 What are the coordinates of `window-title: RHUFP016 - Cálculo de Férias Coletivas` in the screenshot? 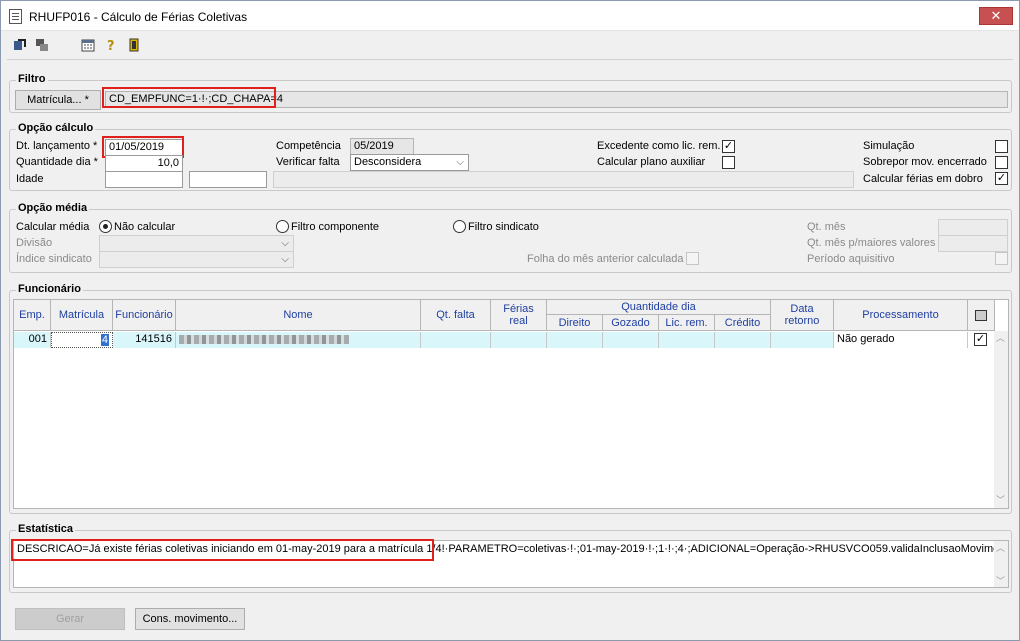 It's located at (138, 17).